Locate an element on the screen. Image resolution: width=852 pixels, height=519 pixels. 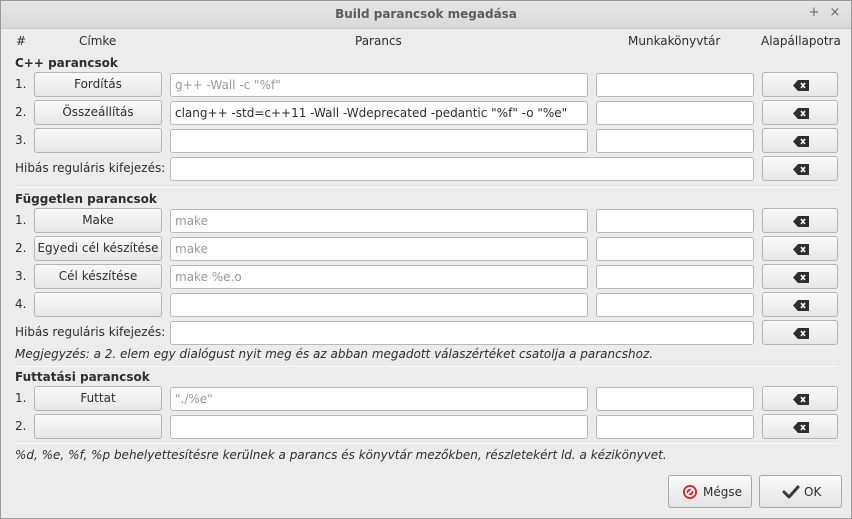
title-bar: Build parancsok megadása + × is located at coordinates (426, 15).